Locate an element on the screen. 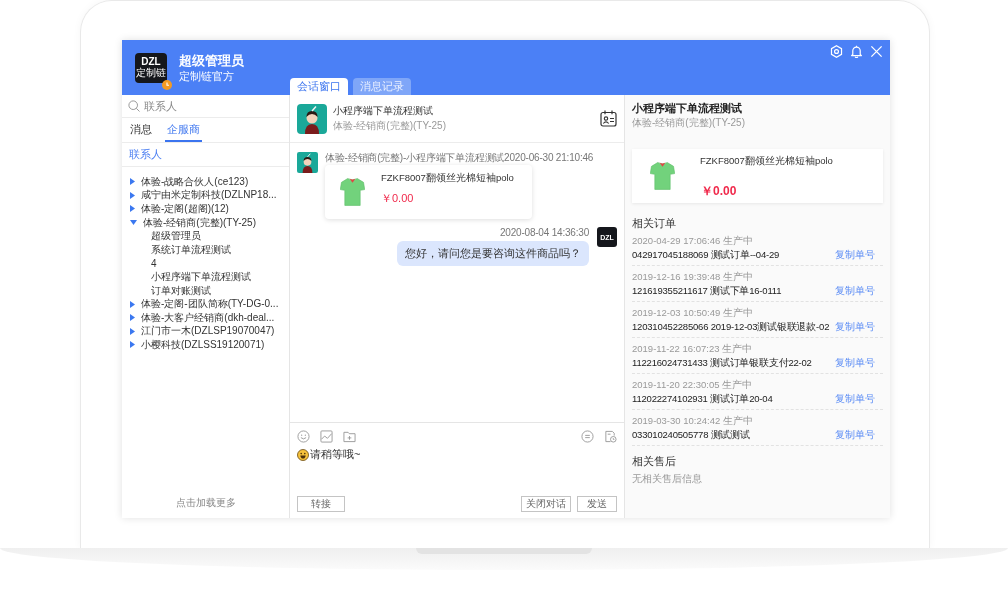 Image resolution: width=1008 pixels, height=599 pixels. order-title: 112216024731433 测试订单银联支付22-02 is located at coordinates (722, 363).